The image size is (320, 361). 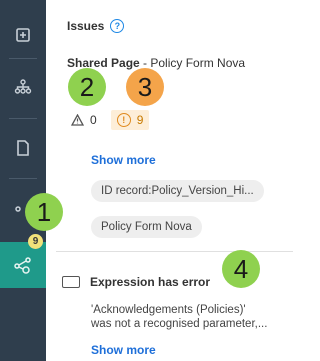 I want to click on issue-counts: 0 ! 9, so click(x=108, y=120).